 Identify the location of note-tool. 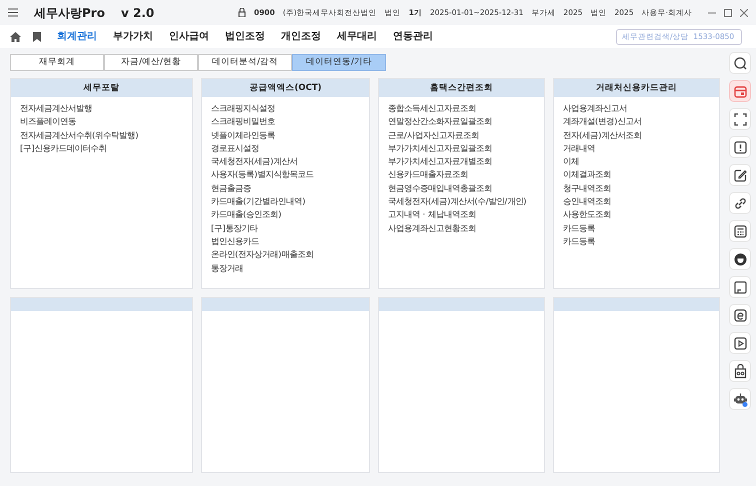
(740, 287).